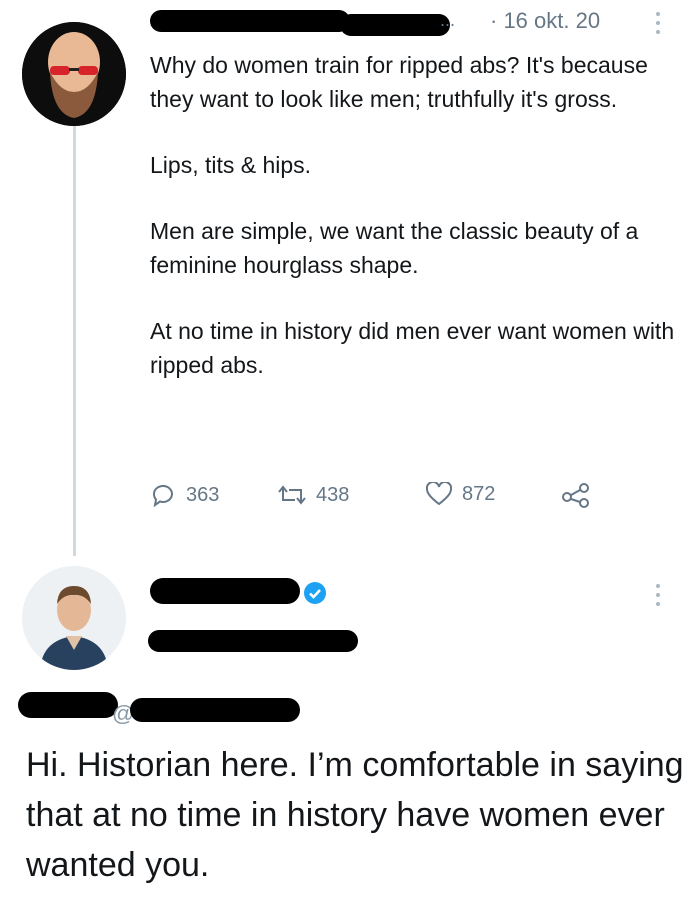  Describe the element at coordinates (203, 494) in the screenshot. I see `reply-count: 363` at that location.